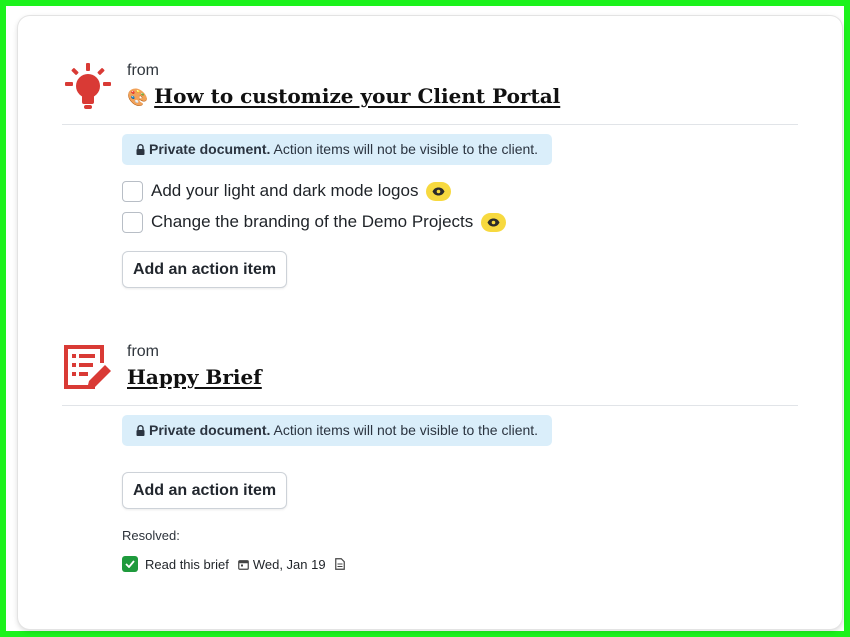  I want to click on action-item: Change the branding of the Demo Projects, so click(314, 222).